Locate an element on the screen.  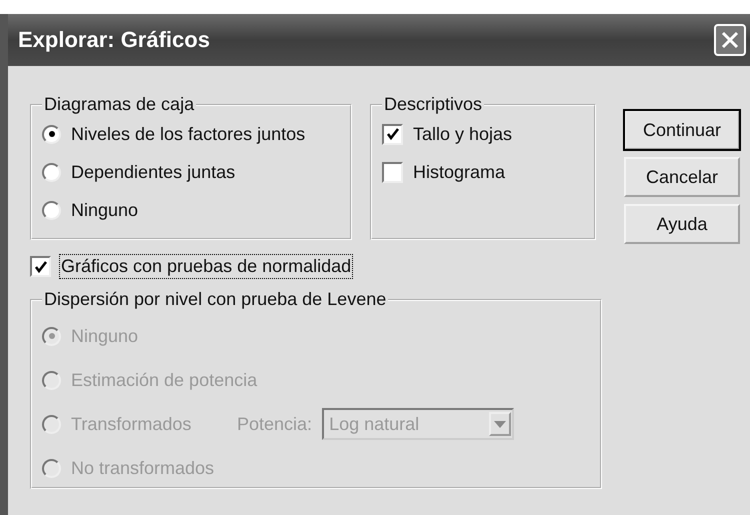
dialog-button: Ayuda is located at coordinates (682, 224).